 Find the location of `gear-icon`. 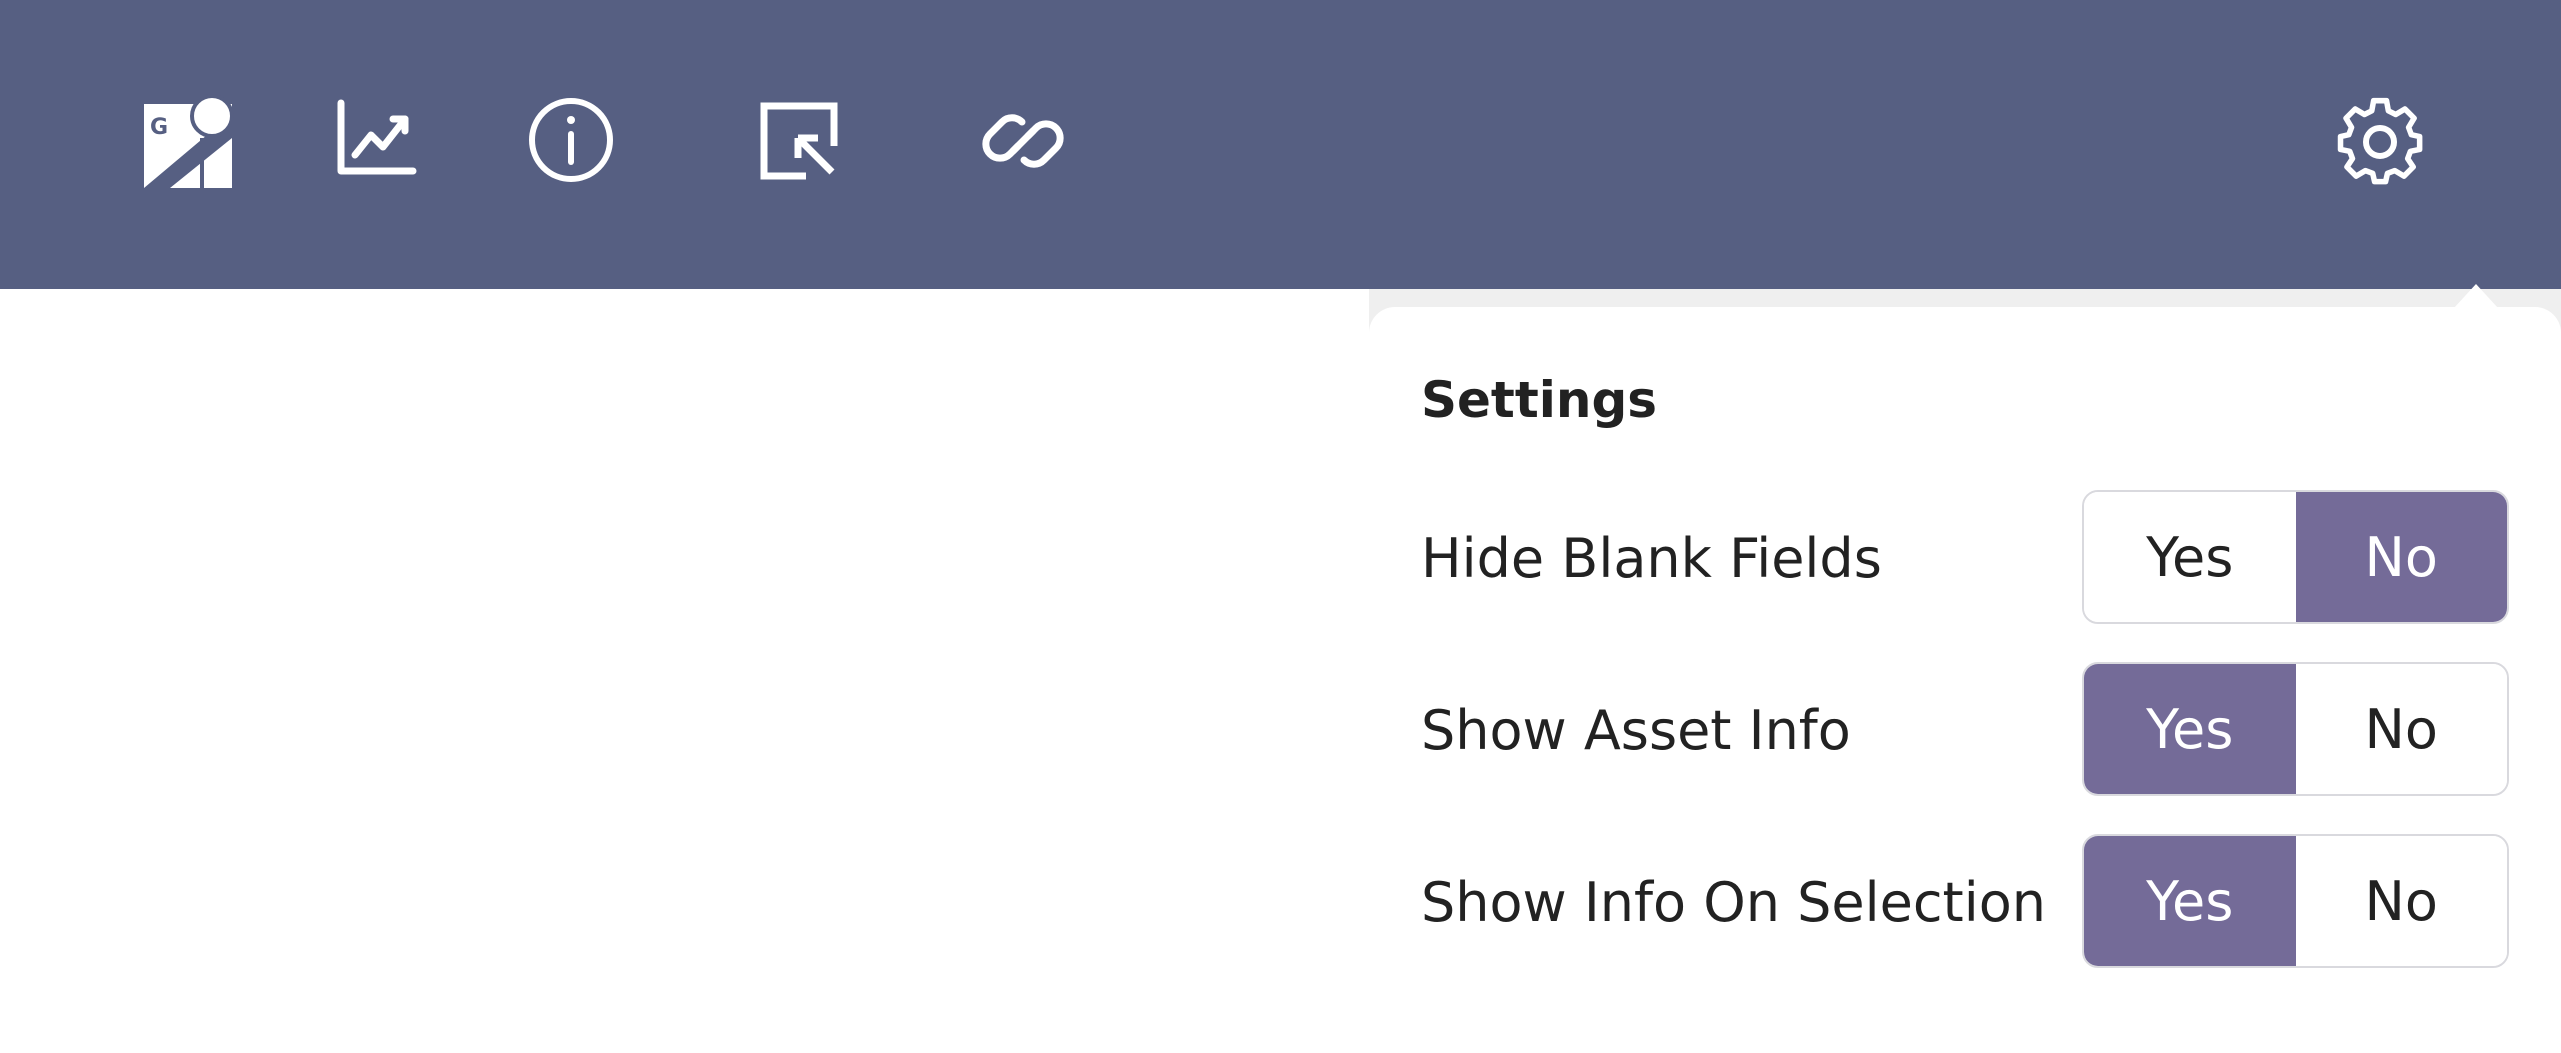

gear-icon is located at coordinates (2380, 142).